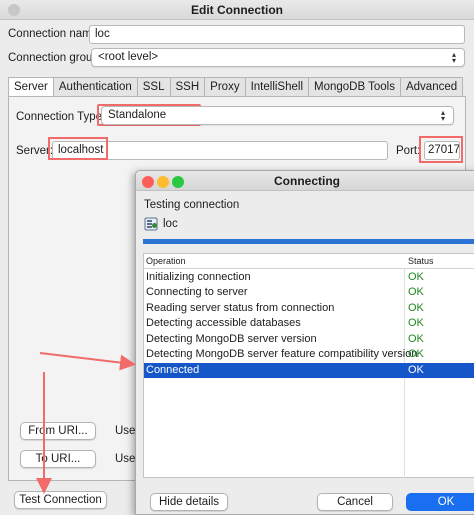  I want to click on annotation-arrows, so click(86, 423).